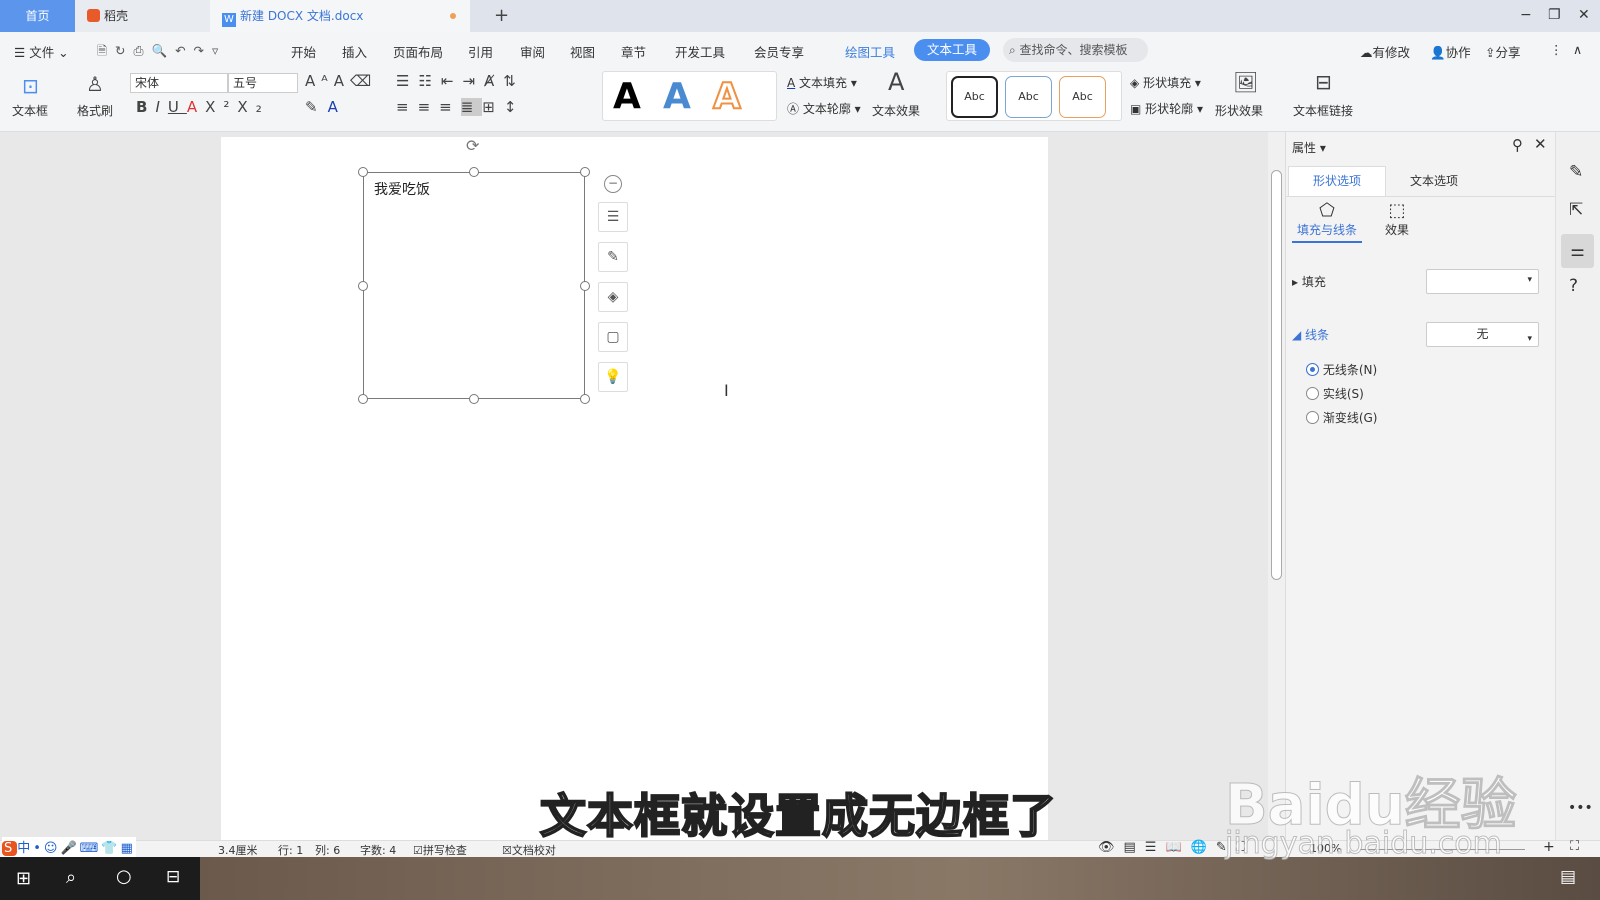 Image resolution: width=1600 pixels, height=900 pixels. What do you see at coordinates (1482, 334) in the screenshot?
I see `line-select: 无 ▾` at bounding box center [1482, 334].